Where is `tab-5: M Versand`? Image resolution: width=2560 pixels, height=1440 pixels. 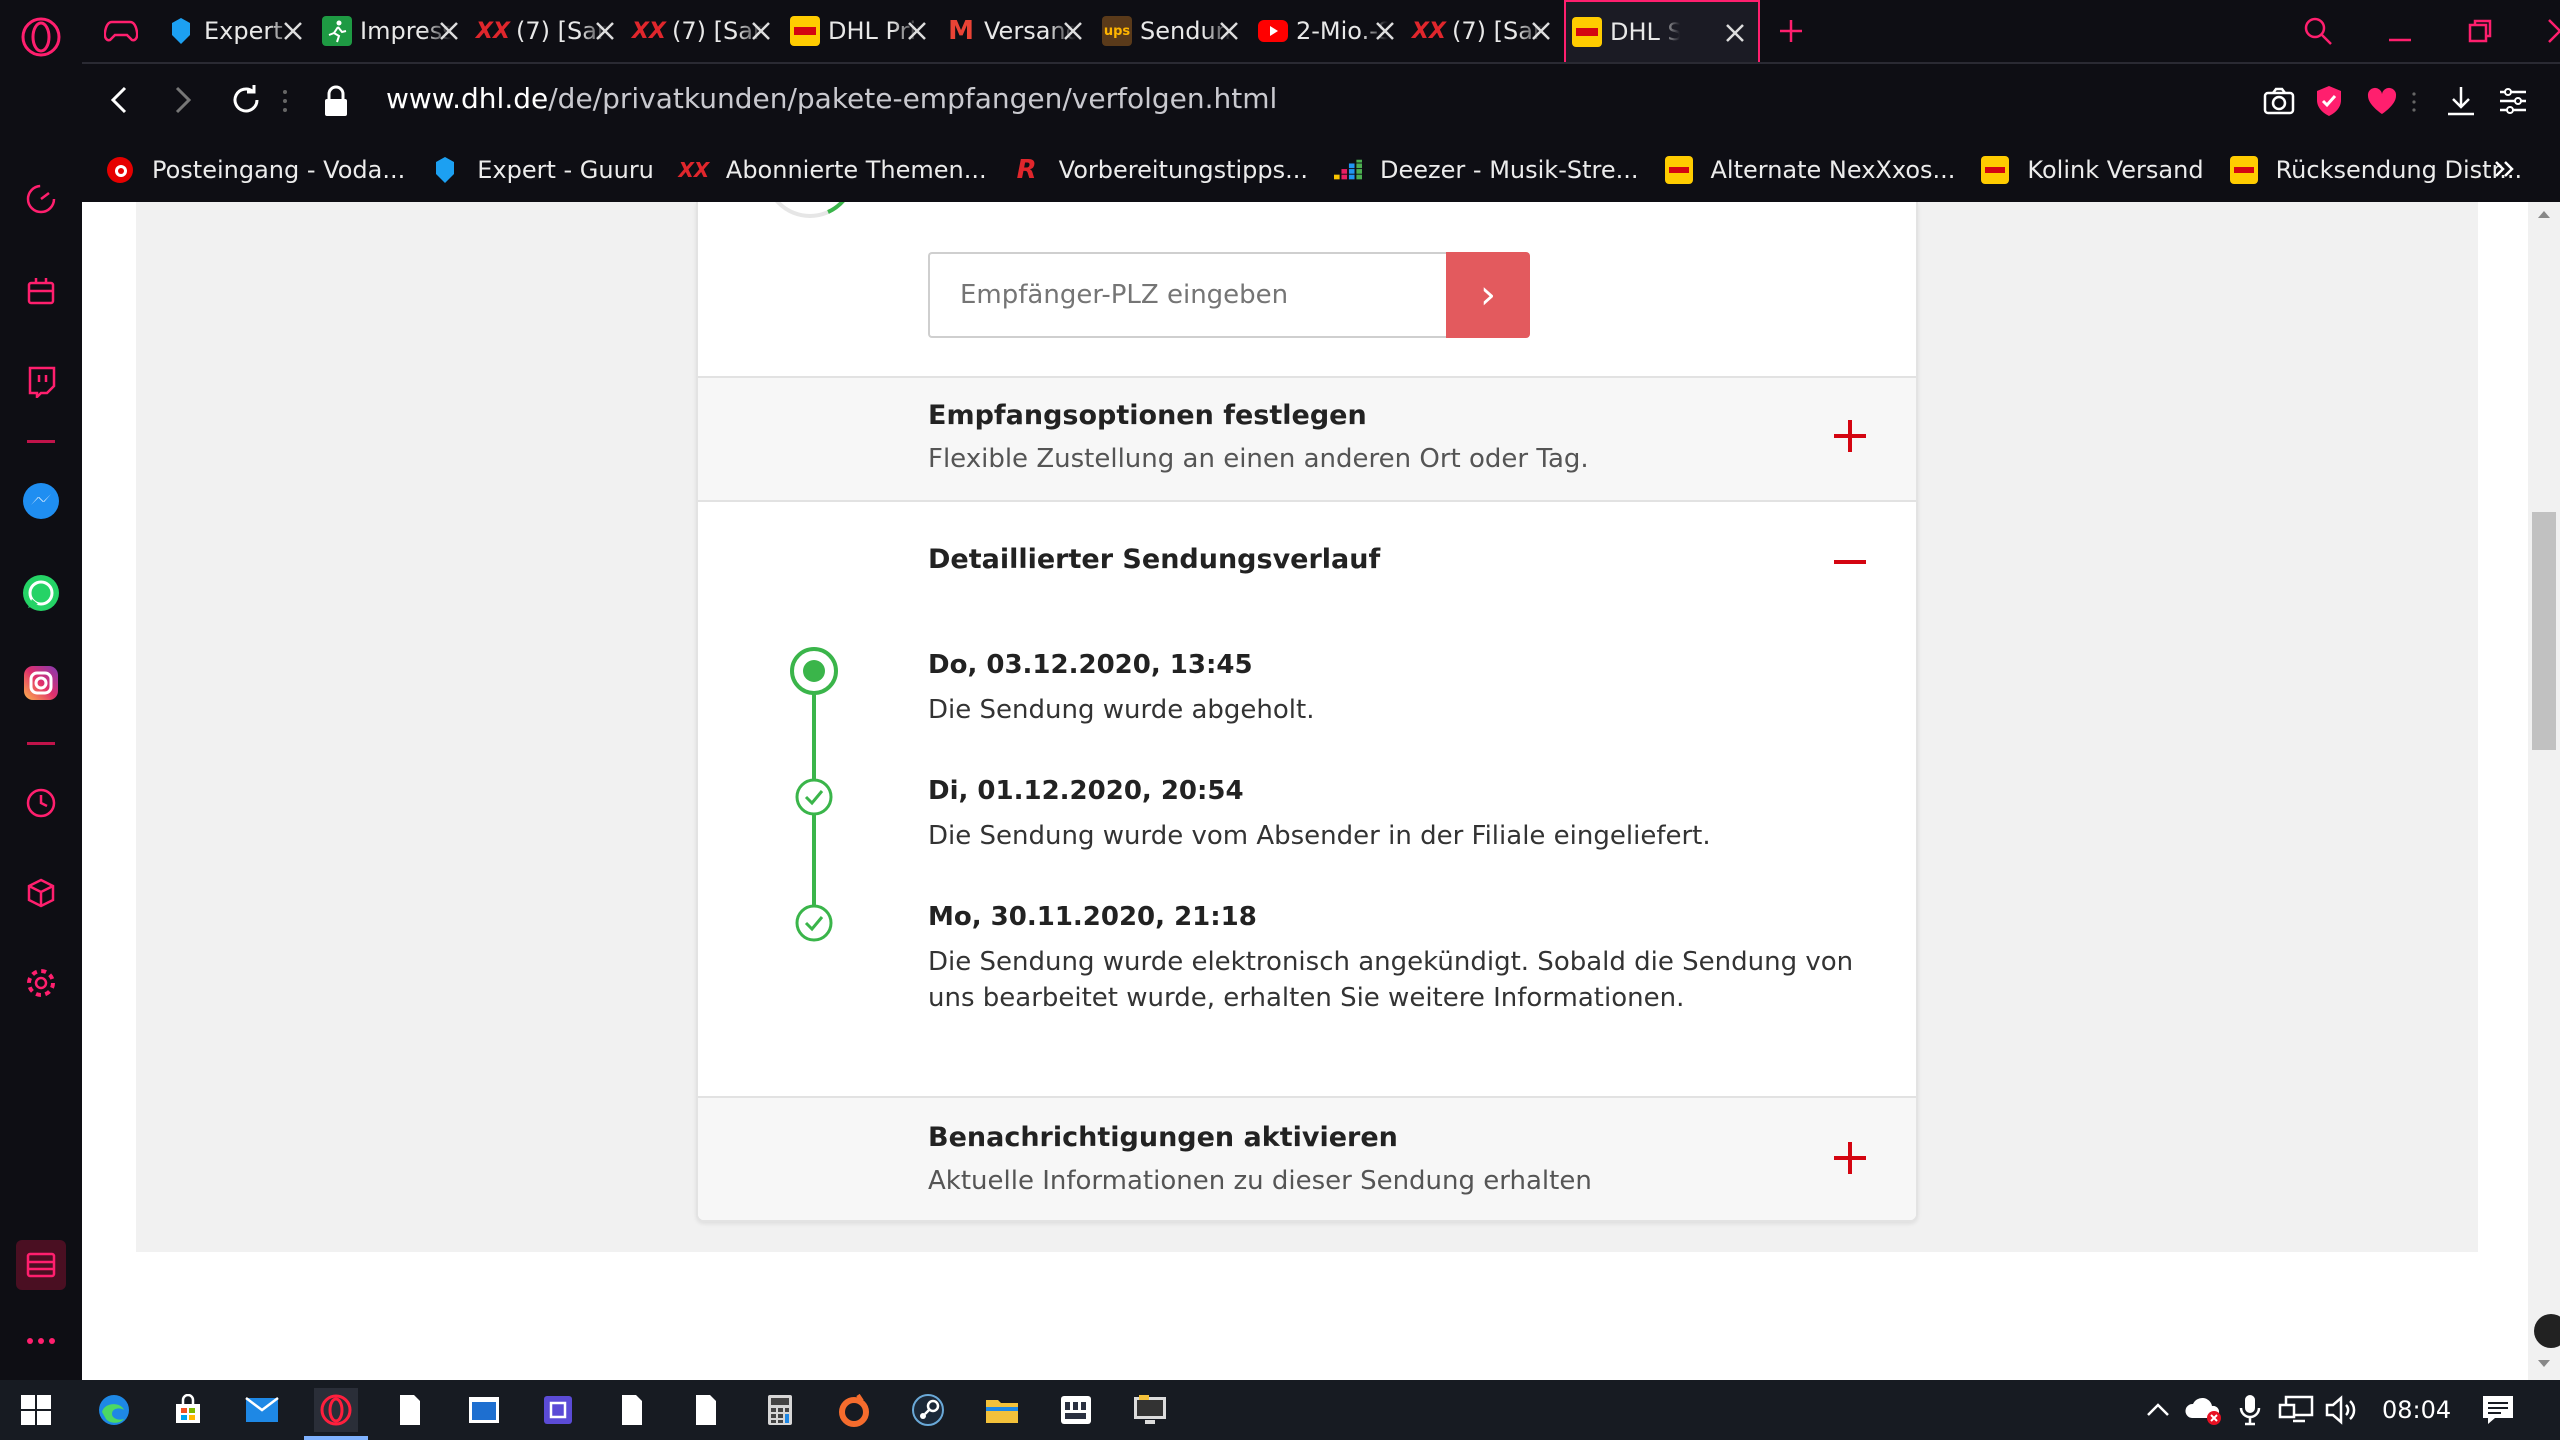 tab-5: M Versand is located at coordinates (1018, 31).